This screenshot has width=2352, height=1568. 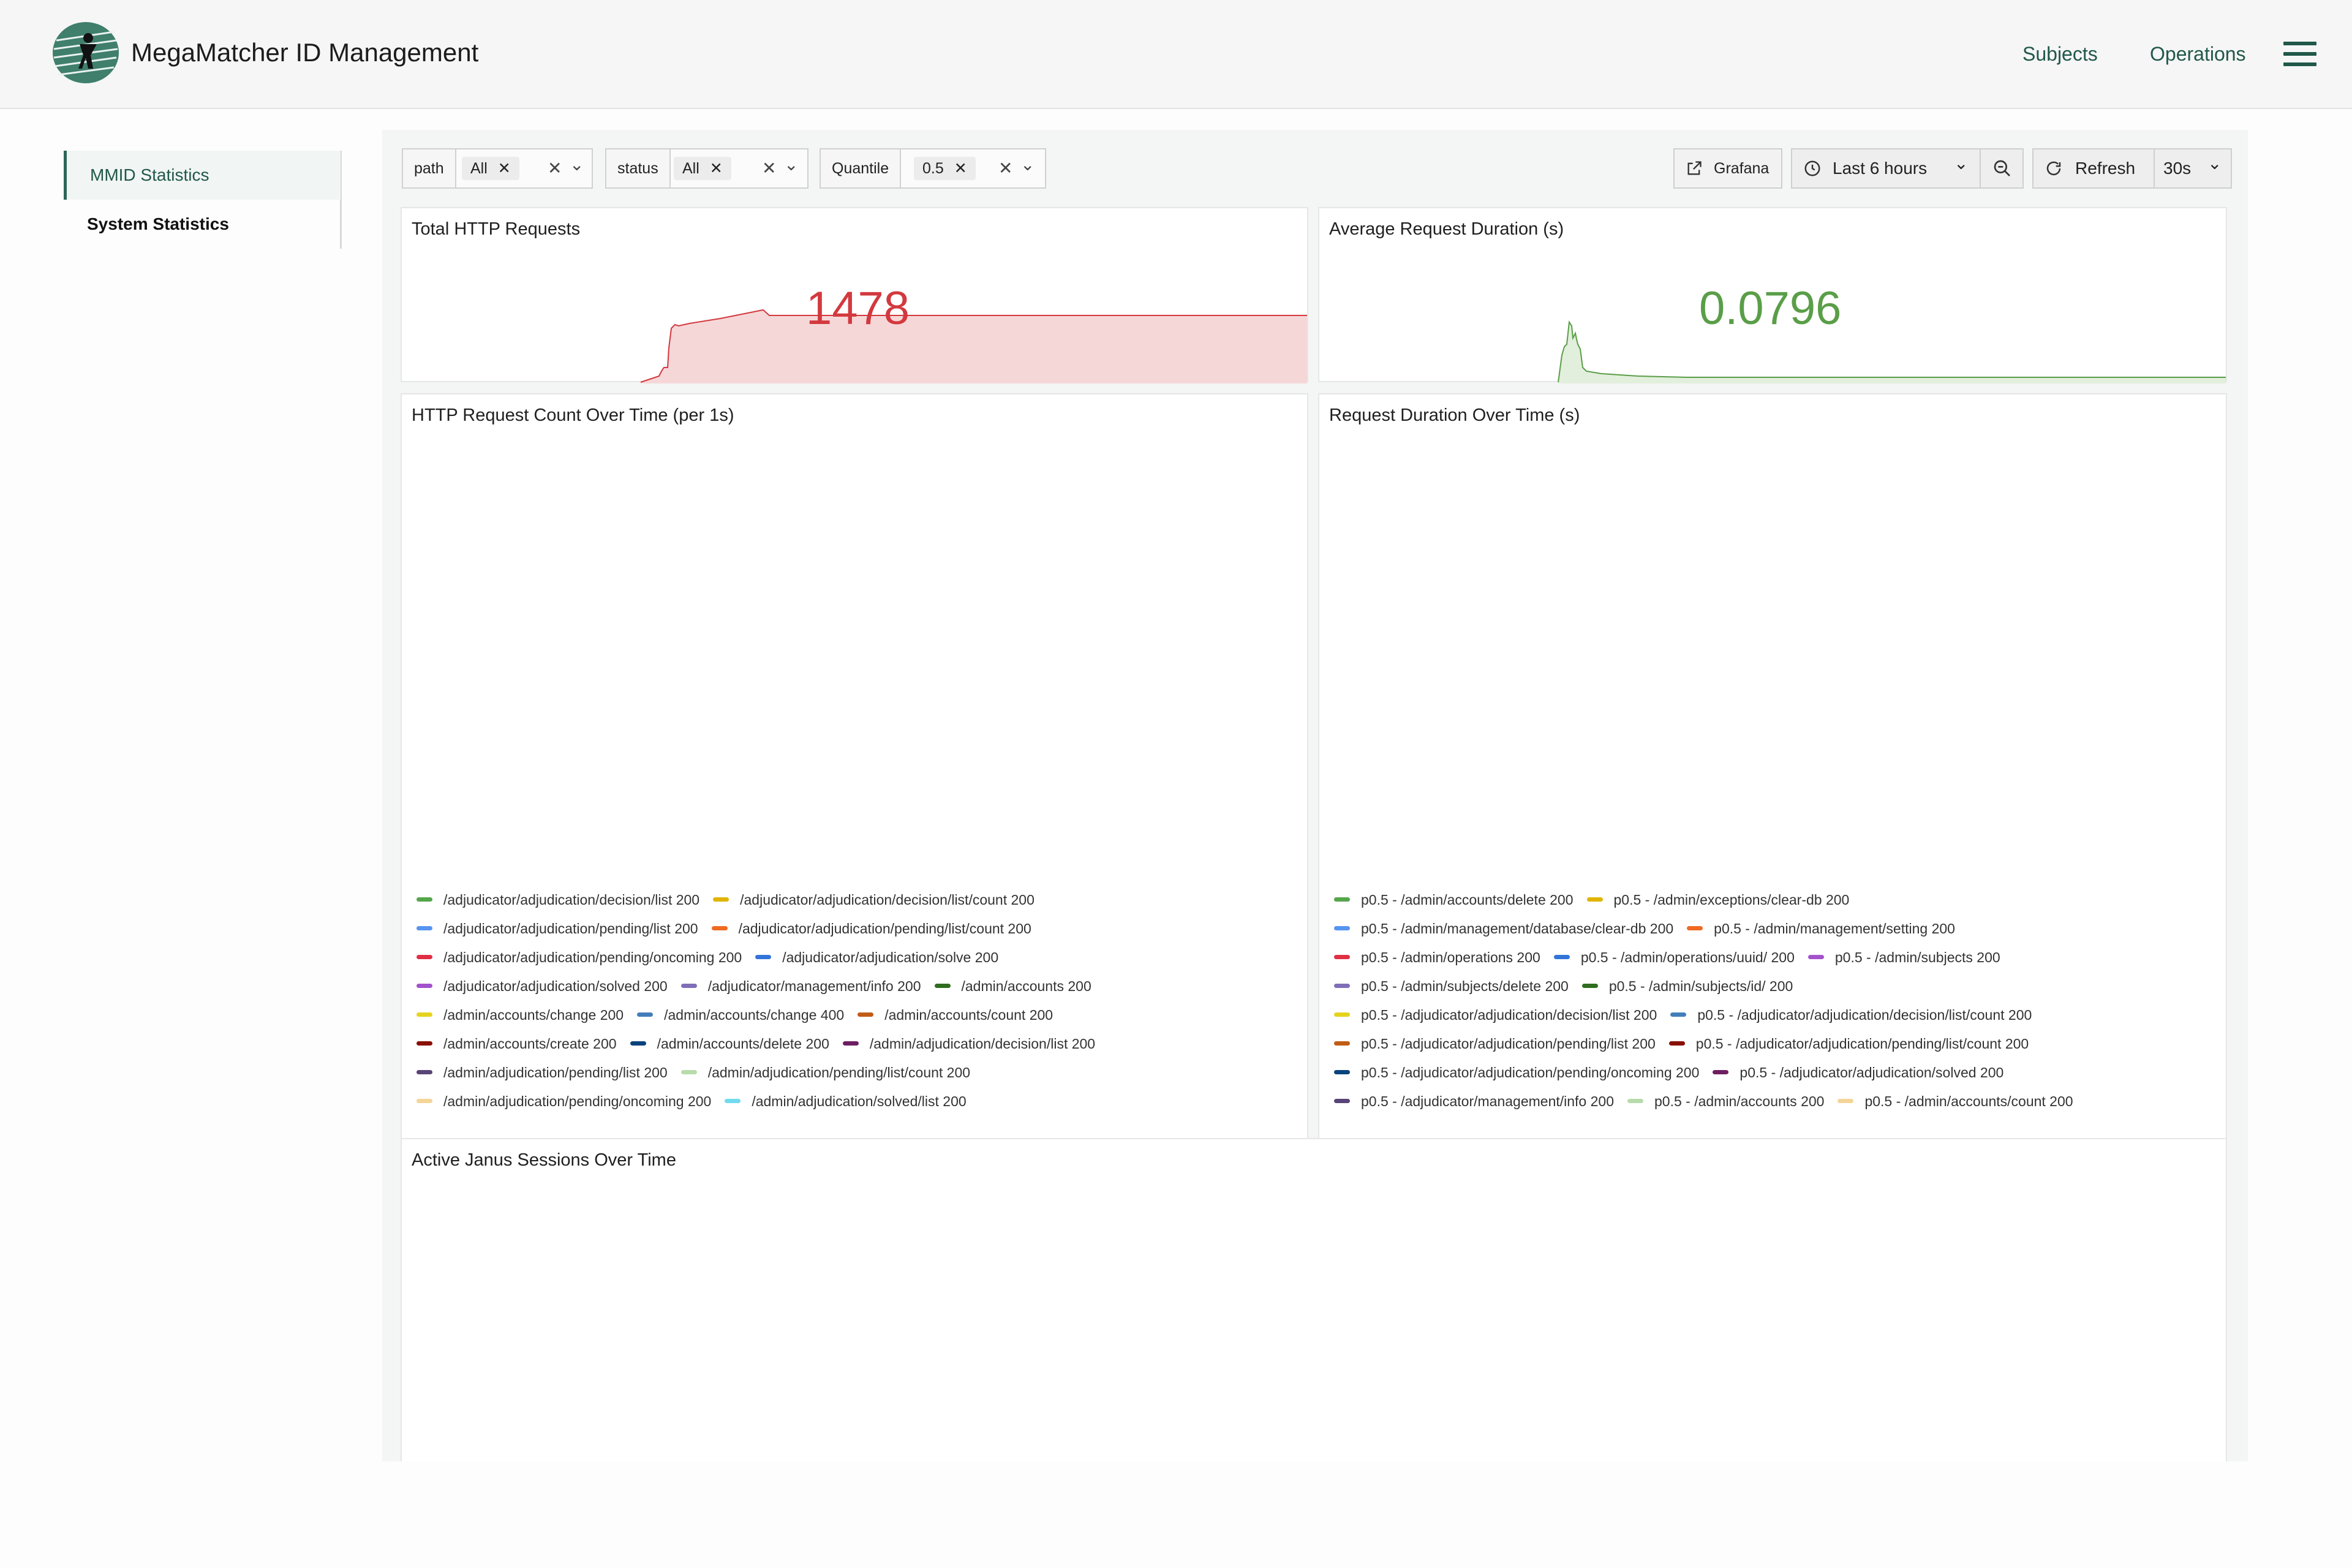 I want to click on legend-item: /admin/adjudication/pending/oncoming 200, so click(x=564, y=1102).